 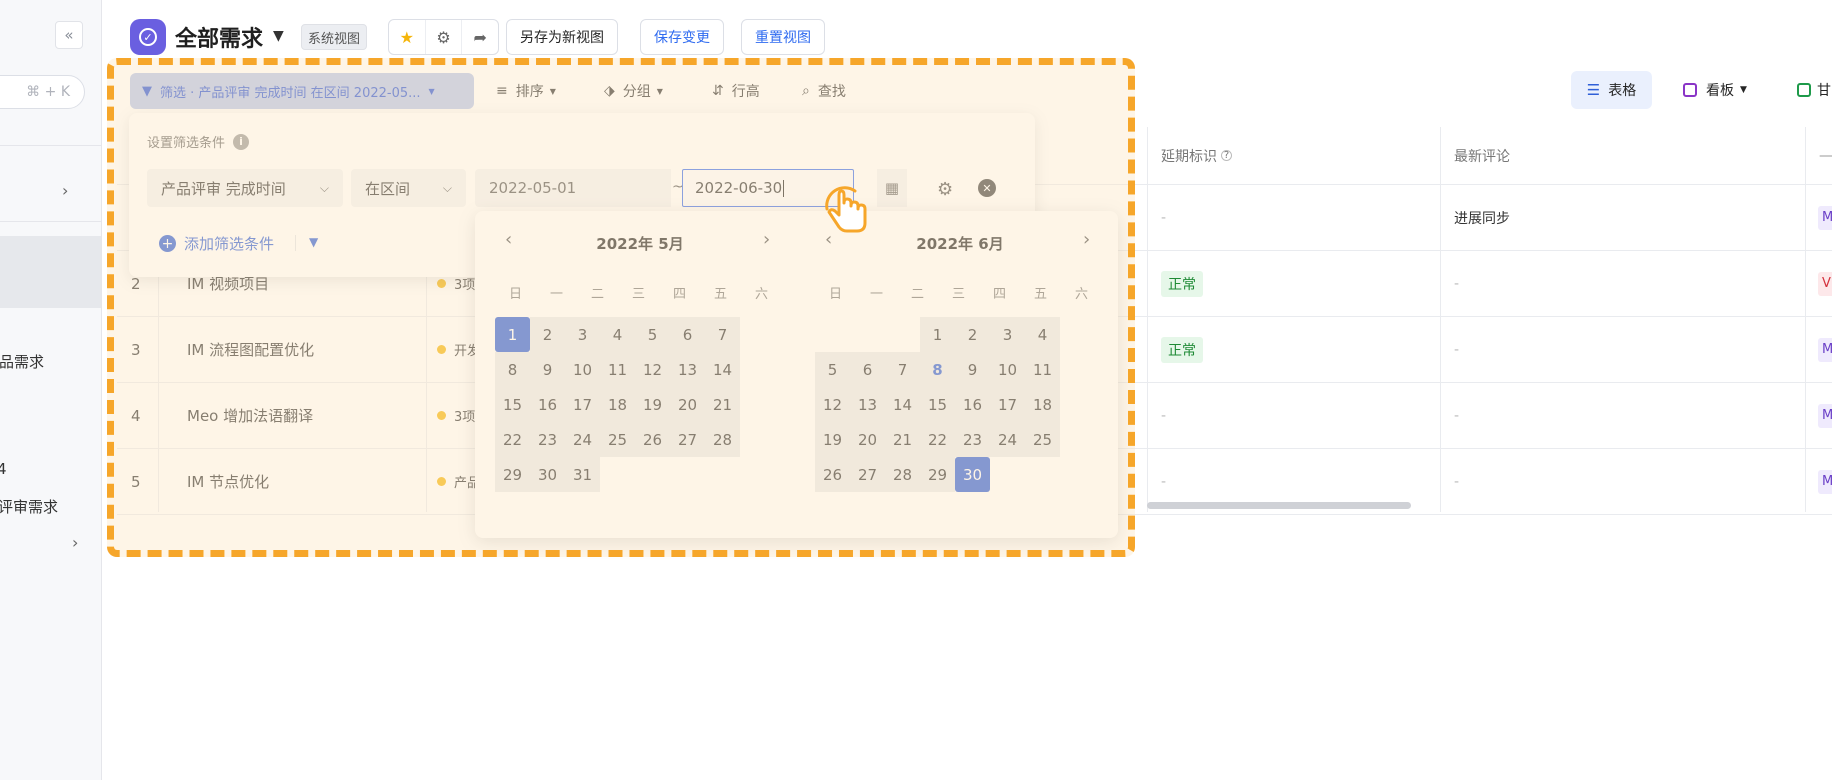 What do you see at coordinates (1611, 90) in the screenshot?
I see `view-tab-table: ☰ 表格` at bounding box center [1611, 90].